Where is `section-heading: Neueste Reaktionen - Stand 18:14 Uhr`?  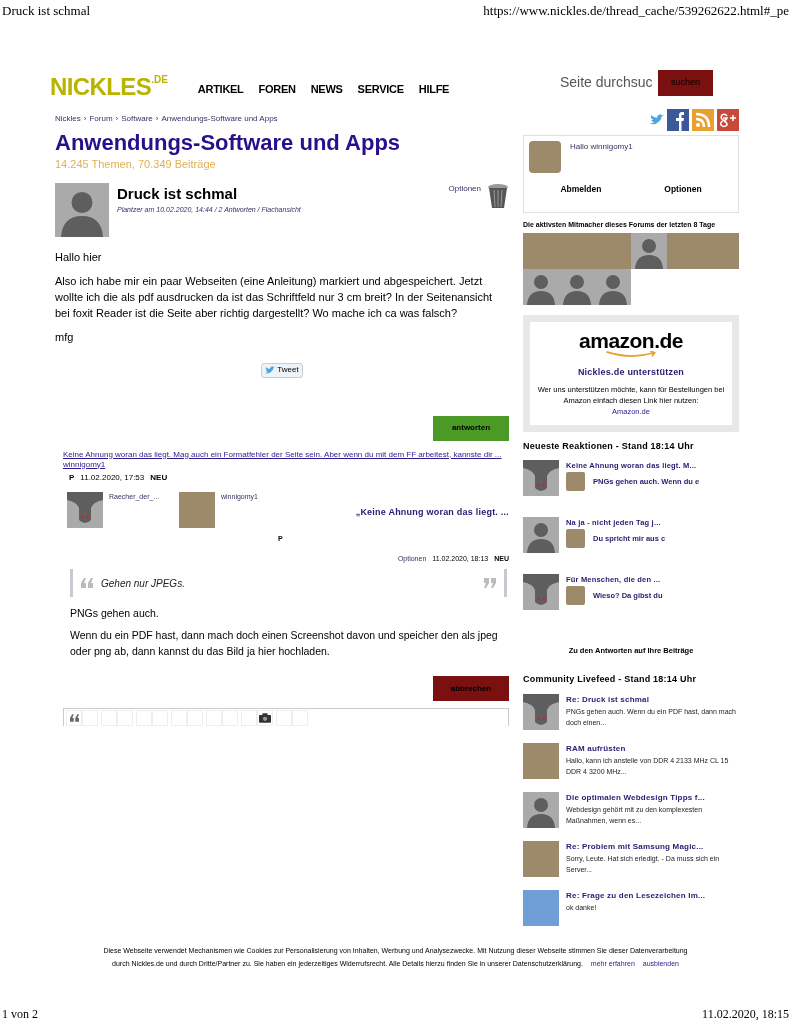 section-heading: Neueste Reaktionen - Stand 18:14 Uhr is located at coordinates (609, 447).